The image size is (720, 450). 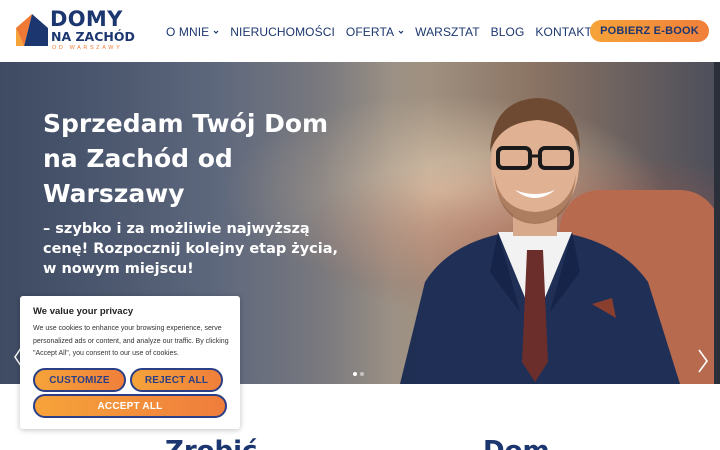 I want to click on nav-item-kontakt: KONTAKT, so click(x=563, y=32).